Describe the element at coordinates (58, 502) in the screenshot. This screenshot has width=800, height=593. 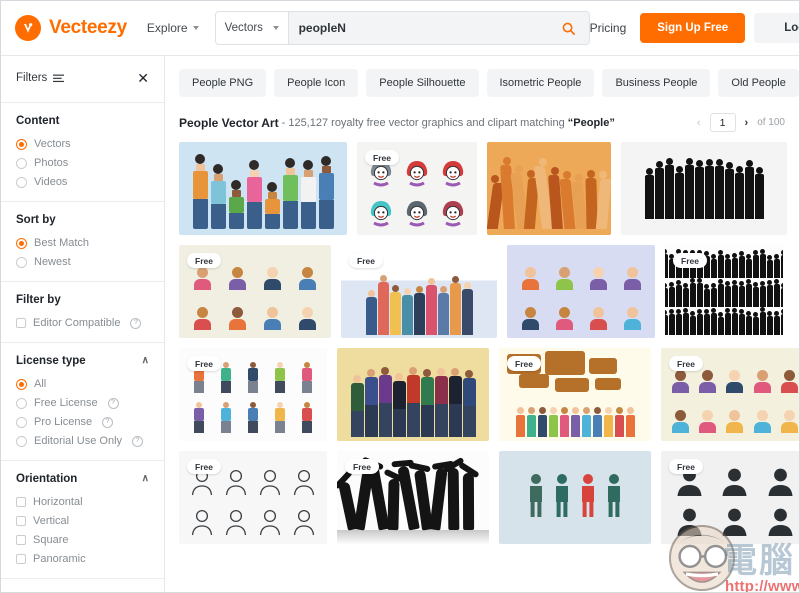
I see `filter-option-label: Horizontal` at that location.